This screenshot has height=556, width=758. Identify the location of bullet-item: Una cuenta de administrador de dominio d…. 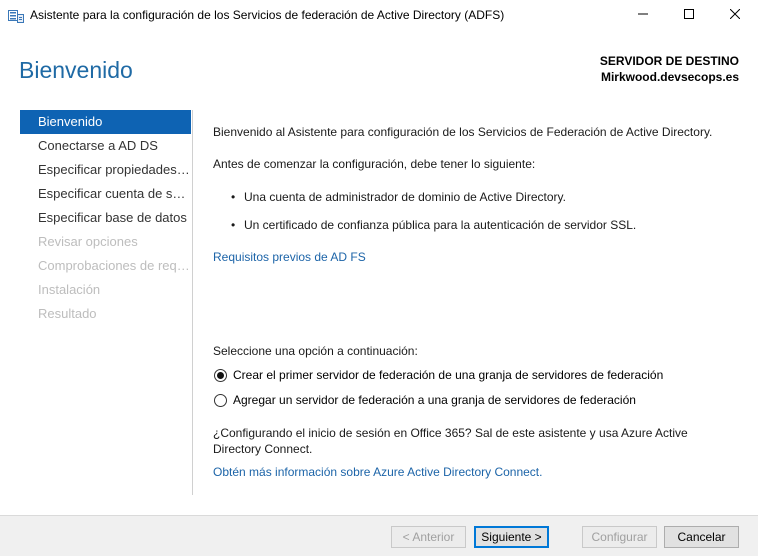
(398, 197).